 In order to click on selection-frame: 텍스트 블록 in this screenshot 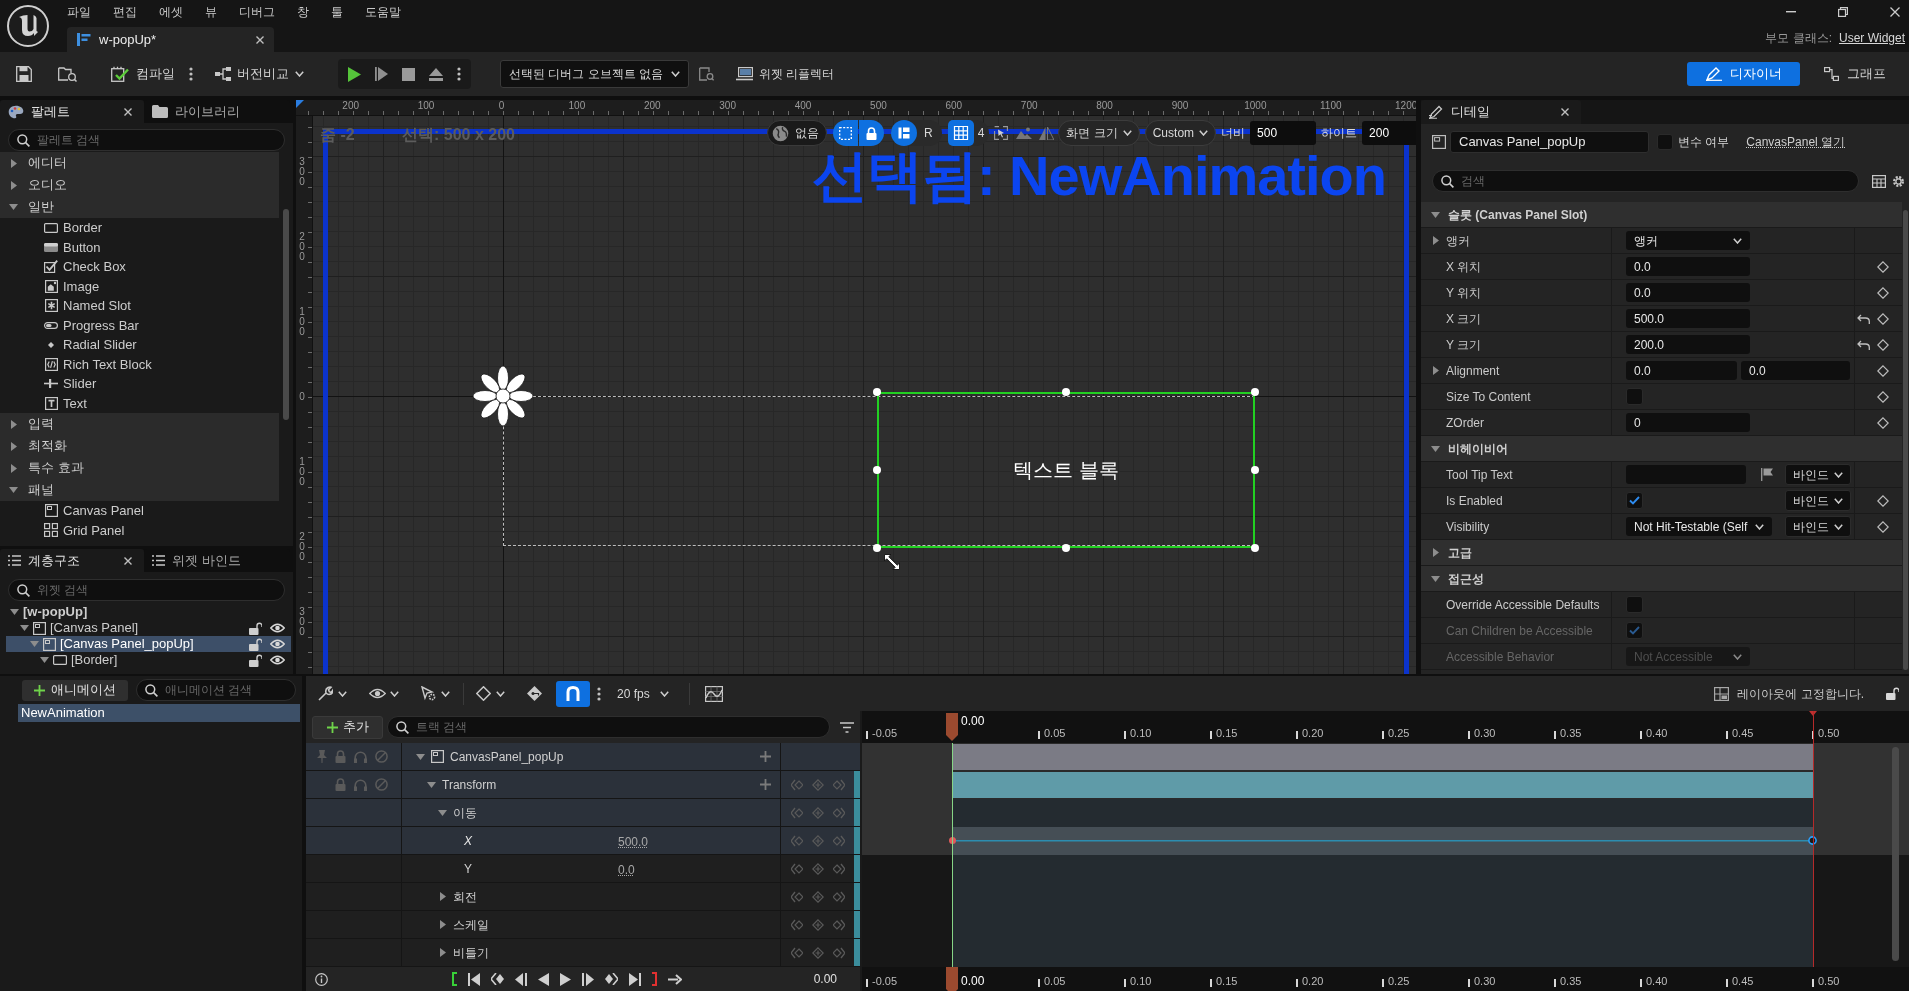, I will do `click(1066, 470)`.